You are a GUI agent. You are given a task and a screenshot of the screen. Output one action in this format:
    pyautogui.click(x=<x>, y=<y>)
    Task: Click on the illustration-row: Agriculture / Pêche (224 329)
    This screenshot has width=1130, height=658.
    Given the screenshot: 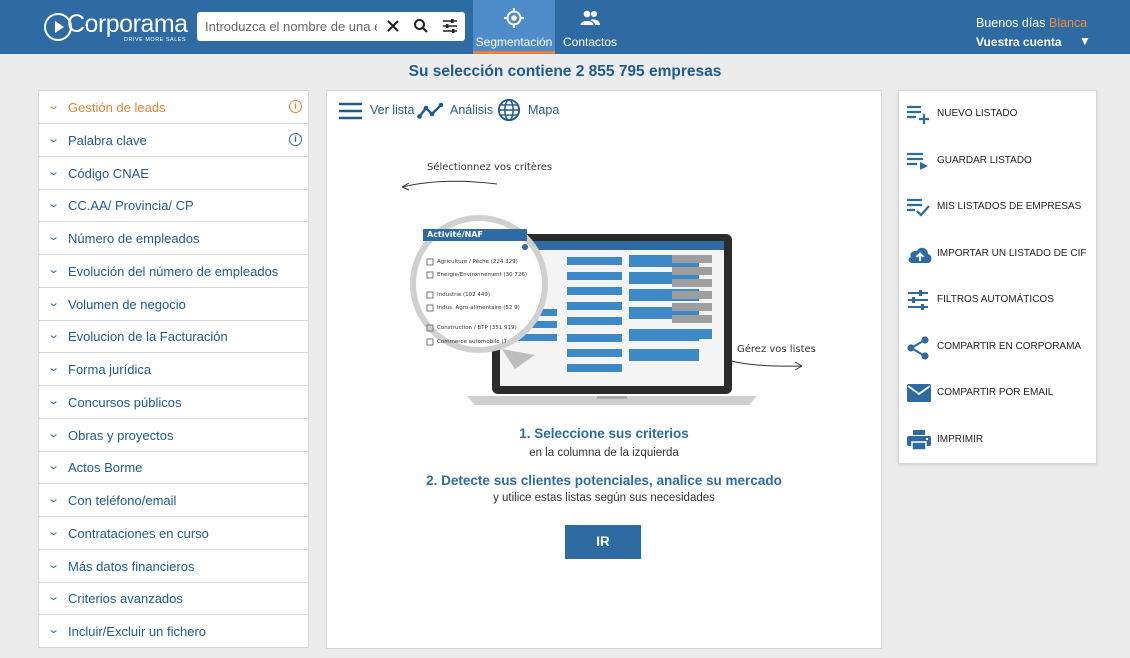 What is the action you would take?
    pyautogui.click(x=477, y=262)
    